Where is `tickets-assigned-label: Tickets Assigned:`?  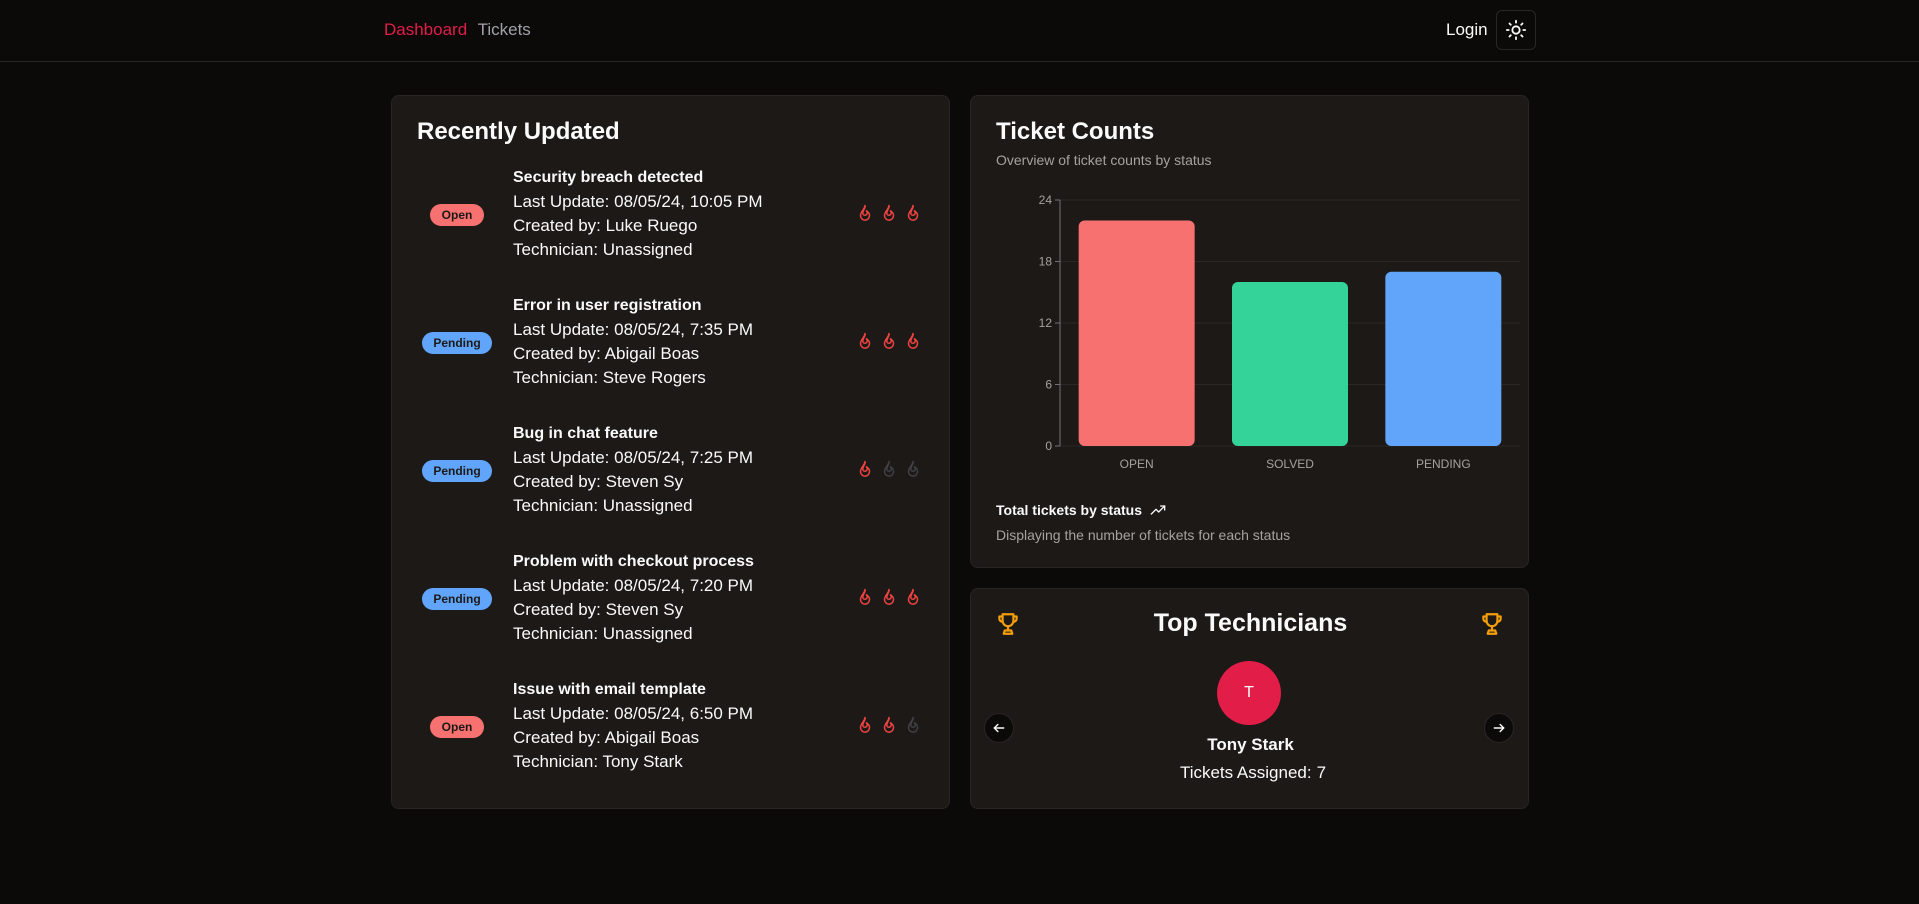
tickets-assigned-label: Tickets Assigned: is located at coordinates (1245, 772).